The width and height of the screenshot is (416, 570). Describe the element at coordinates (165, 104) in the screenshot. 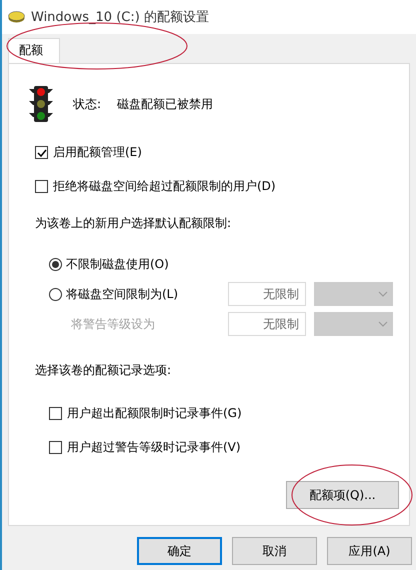

I see `status-value: 磁盘配额已被禁用` at that location.